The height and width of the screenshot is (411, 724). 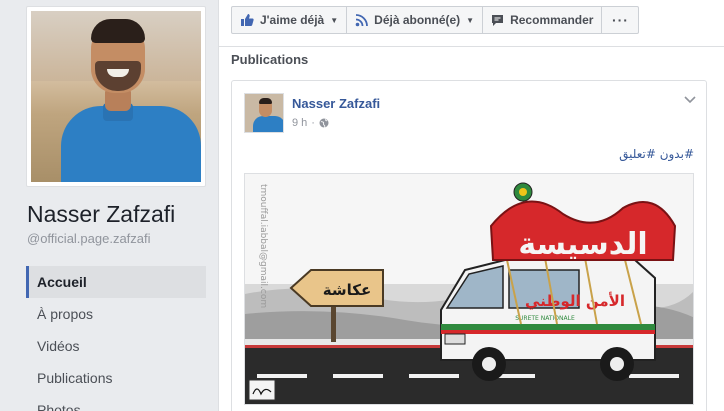 I want to click on watermark-text: tmouffal.iabbal@gmail.com, so click(x=263, y=246).